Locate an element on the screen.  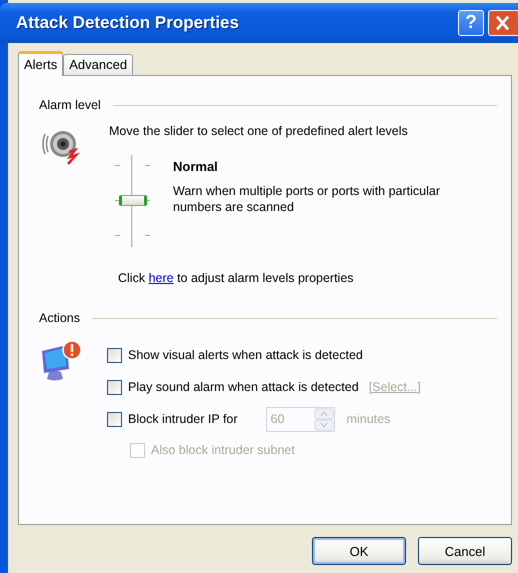
level-name: Normal is located at coordinates (196, 166).